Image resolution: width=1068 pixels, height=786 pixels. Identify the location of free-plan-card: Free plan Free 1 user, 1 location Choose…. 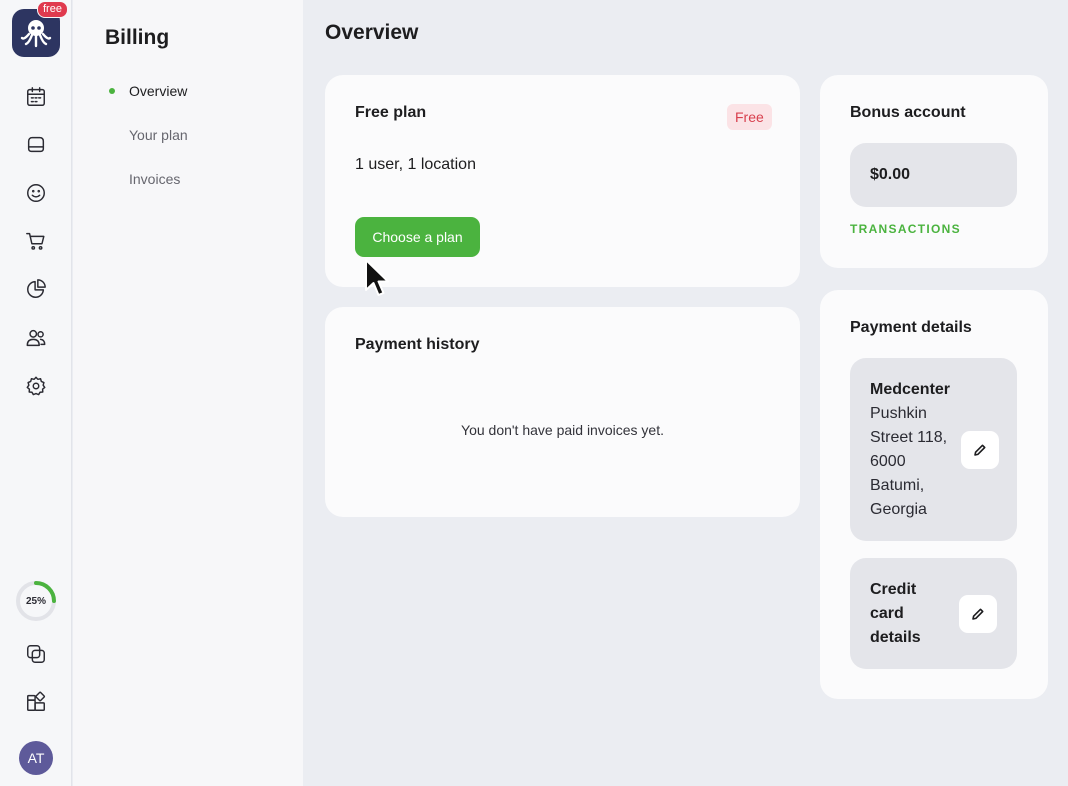
(562, 181).